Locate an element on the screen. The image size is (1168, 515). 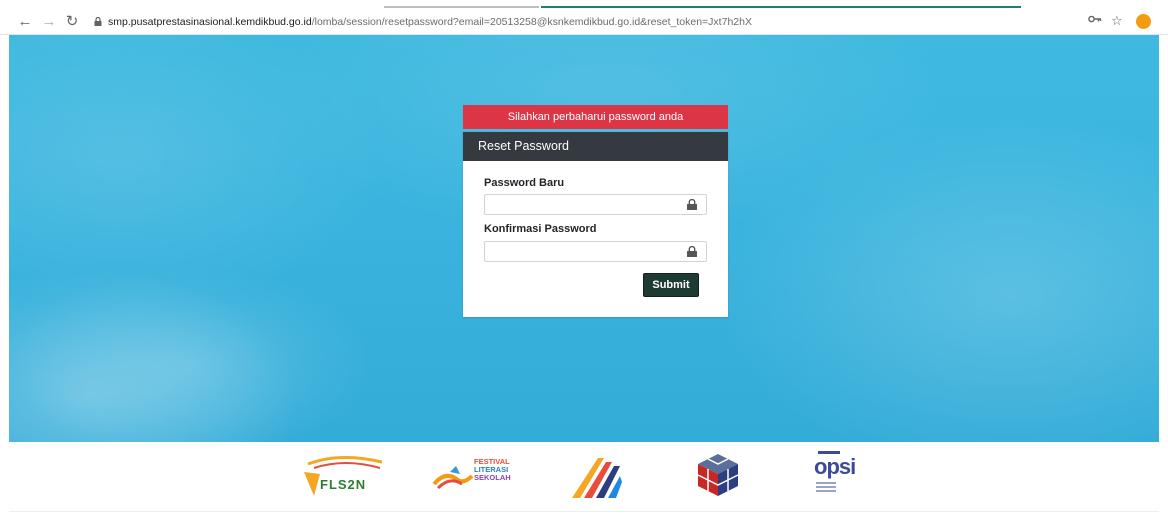
forward-icon: → is located at coordinates (49, 22).